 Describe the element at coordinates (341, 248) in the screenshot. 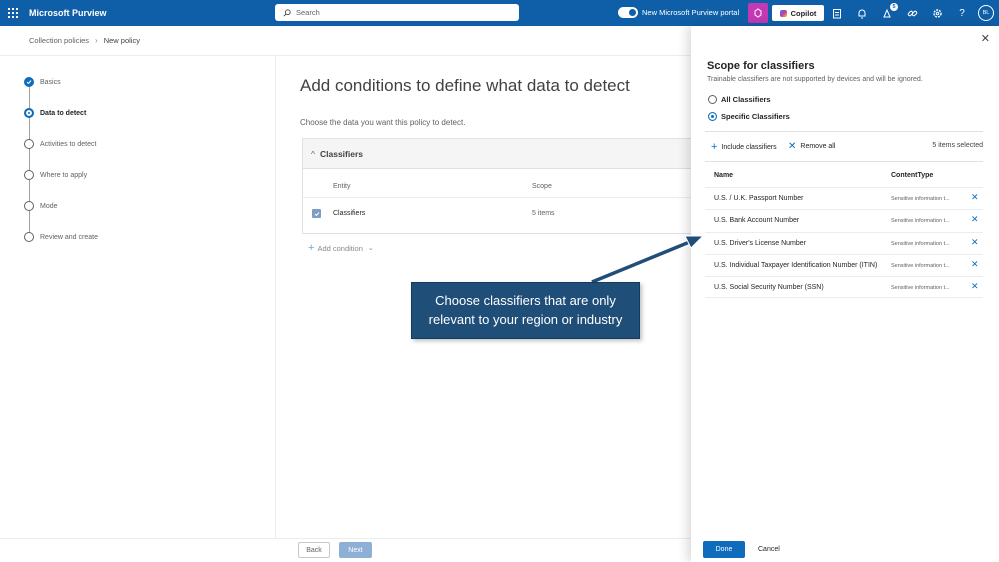

I see `add-condition-button: + Add condition ⌄` at that location.